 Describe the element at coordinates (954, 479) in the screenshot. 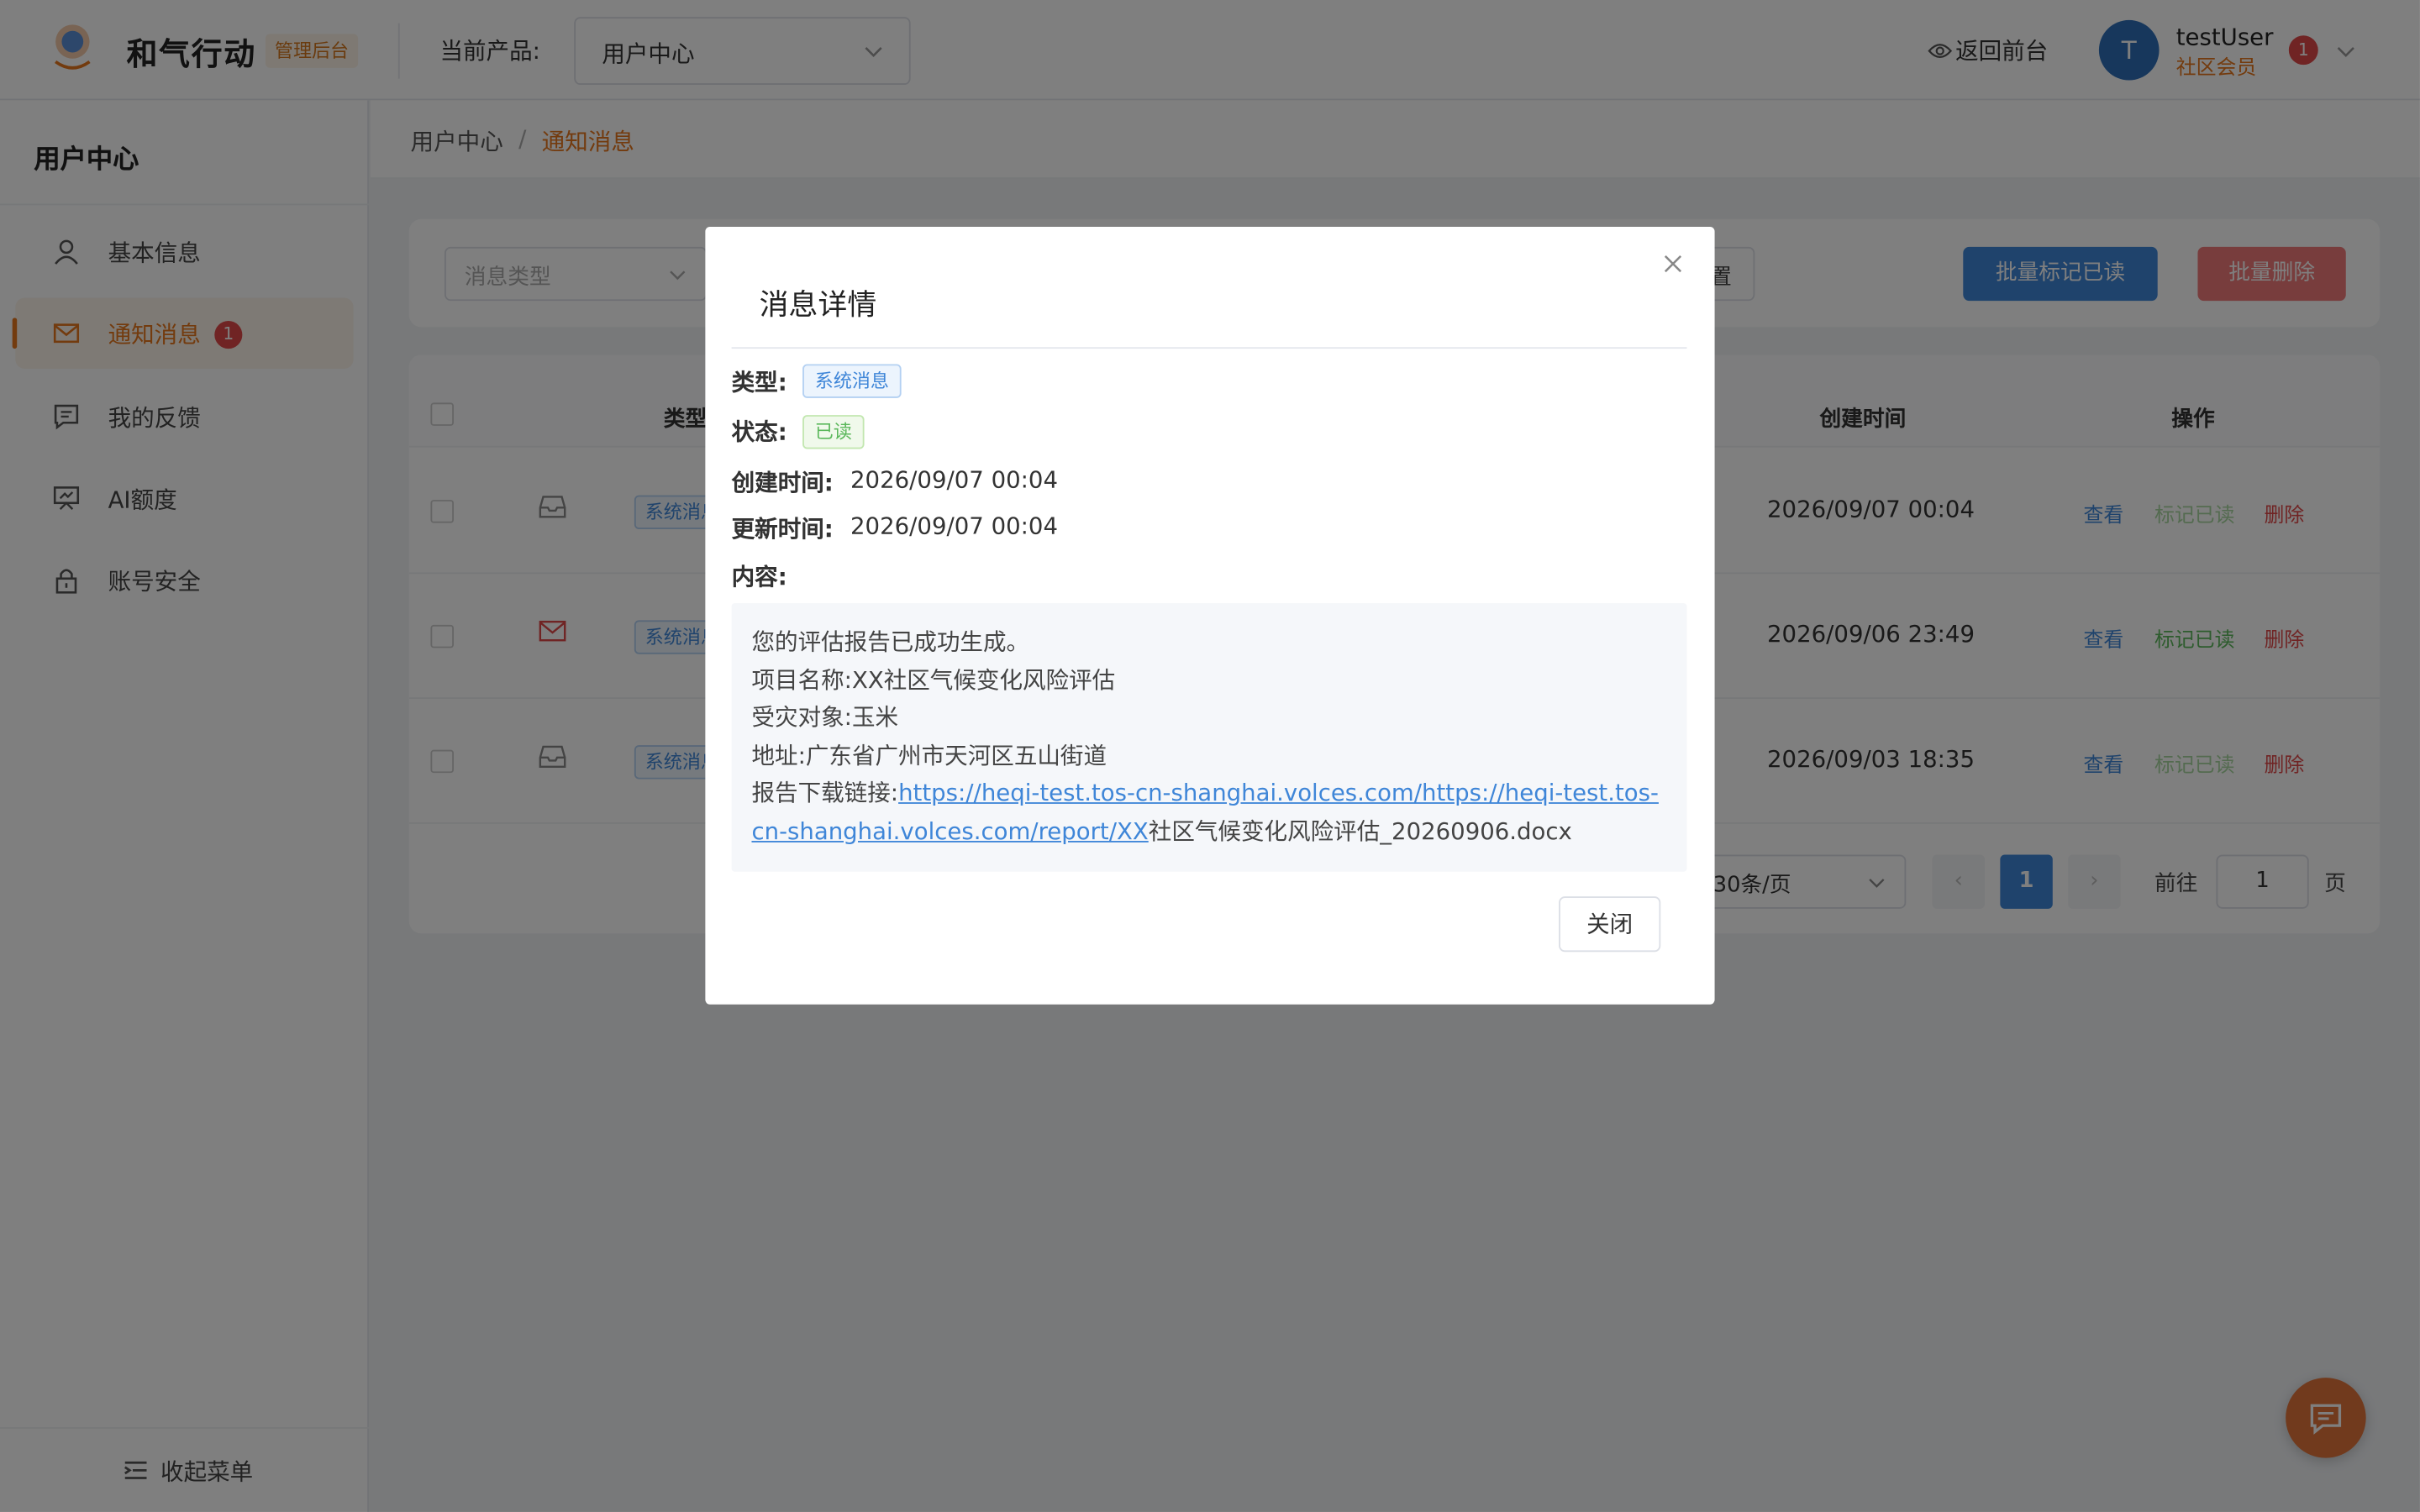

I see `created-time-value: 2026/09/07 00:04` at that location.